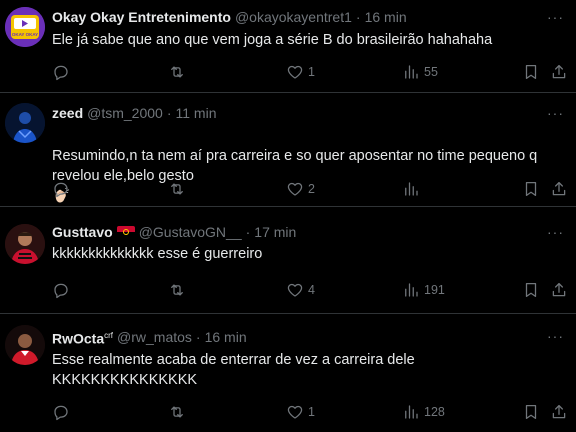 The height and width of the screenshot is (432, 576). I want to click on like-button: 4, so click(300, 290).